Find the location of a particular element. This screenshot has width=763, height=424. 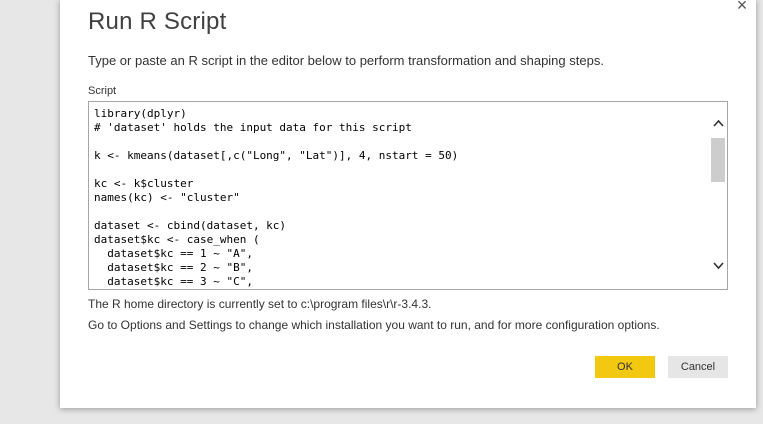

scroll-thumb is located at coordinates (718, 160).